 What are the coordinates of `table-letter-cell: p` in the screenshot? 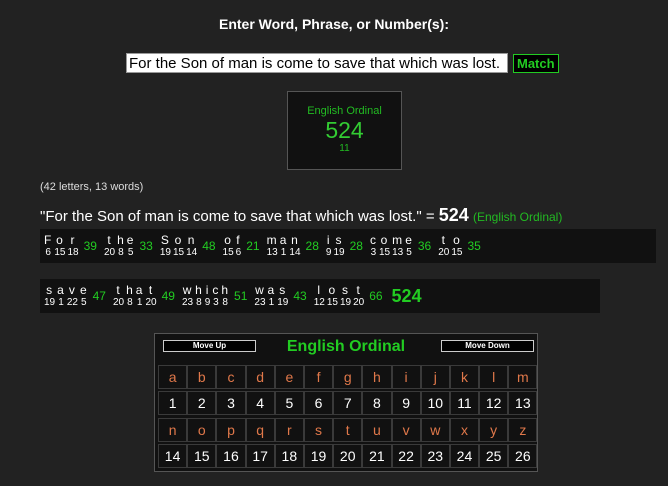 It's located at (231, 430).